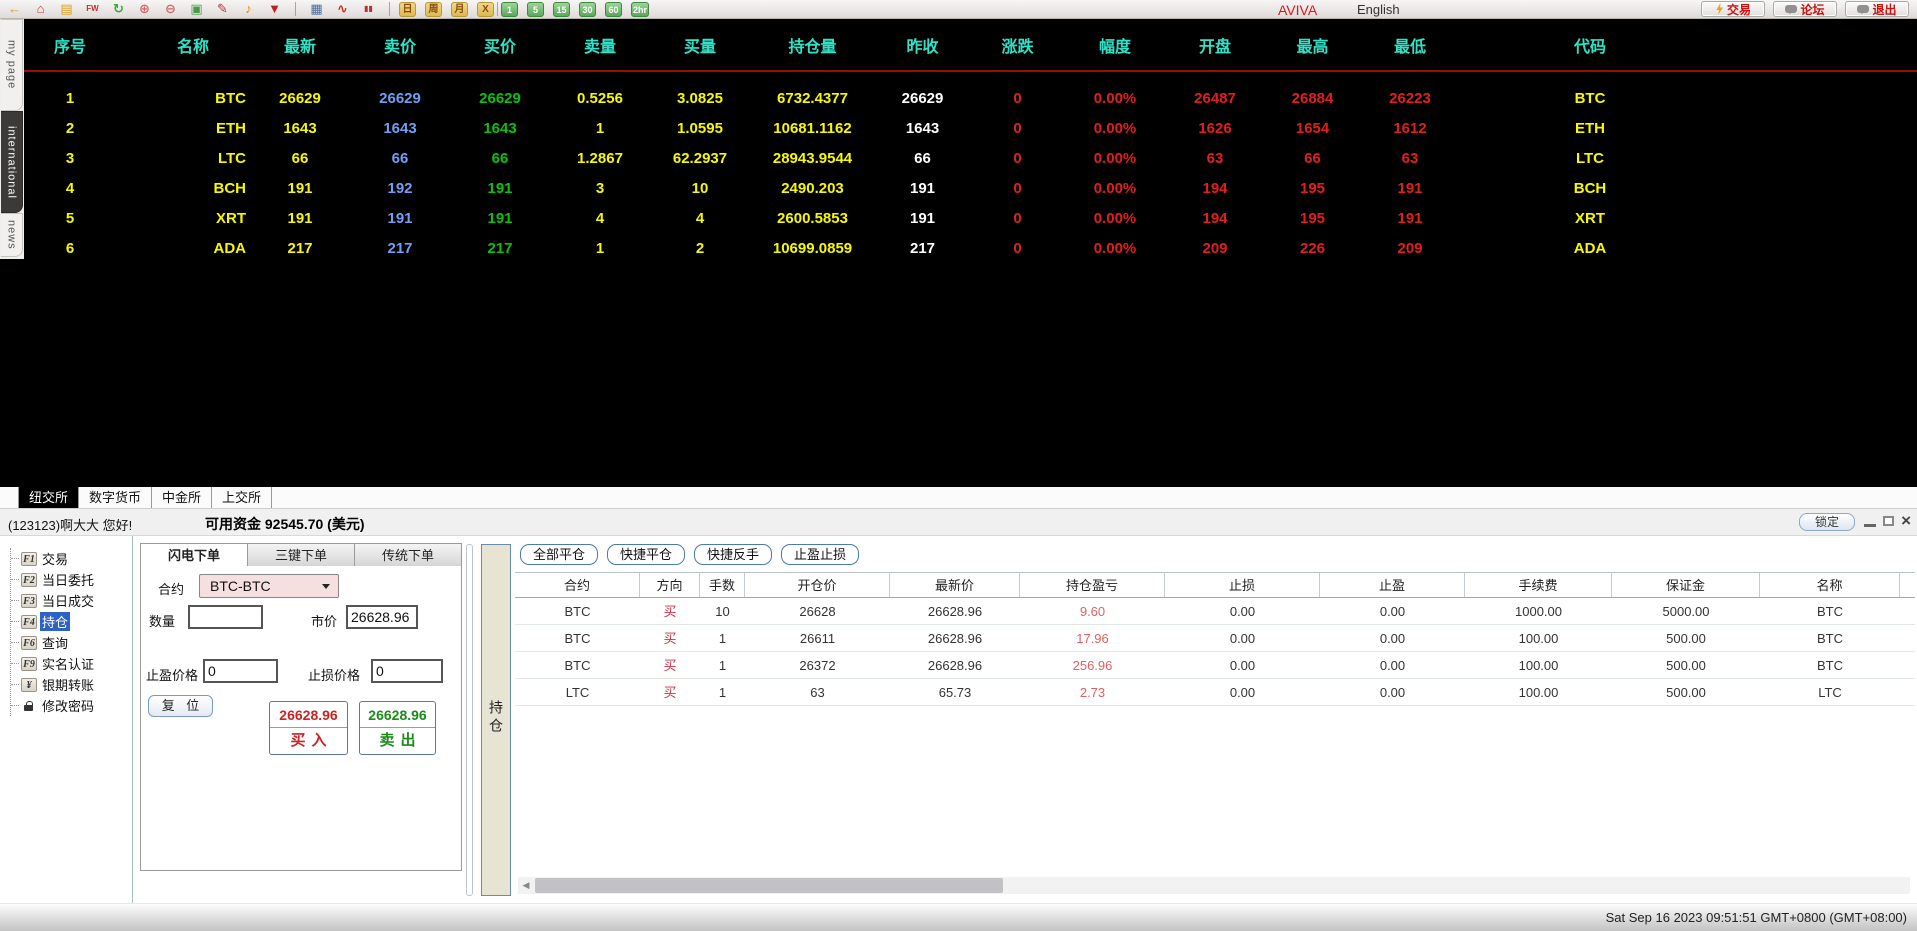 The height and width of the screenshot is (931, 1917). I want to click on market-price-input, so click(382, 617).